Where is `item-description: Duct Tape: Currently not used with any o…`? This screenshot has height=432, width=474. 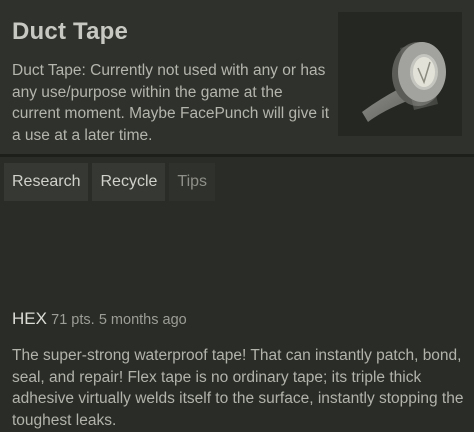
item-description: Duct Tape: Currently not used with any o… is located at coordinates (171, 103).